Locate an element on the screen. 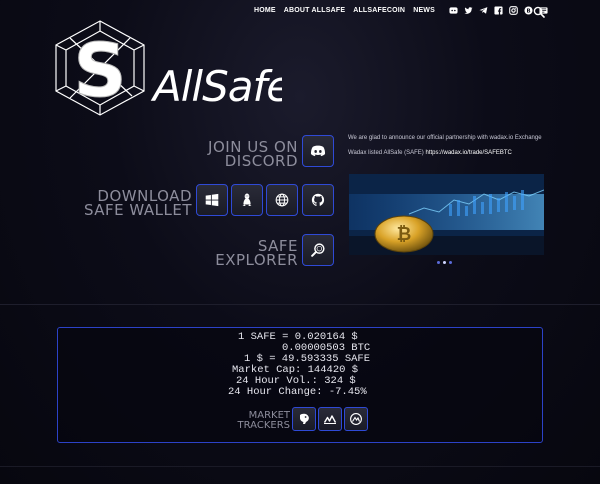 The width and height of the screenshot is (600, 484). allsafe-logo: S AllSafe is located at coordinates (172, 67).